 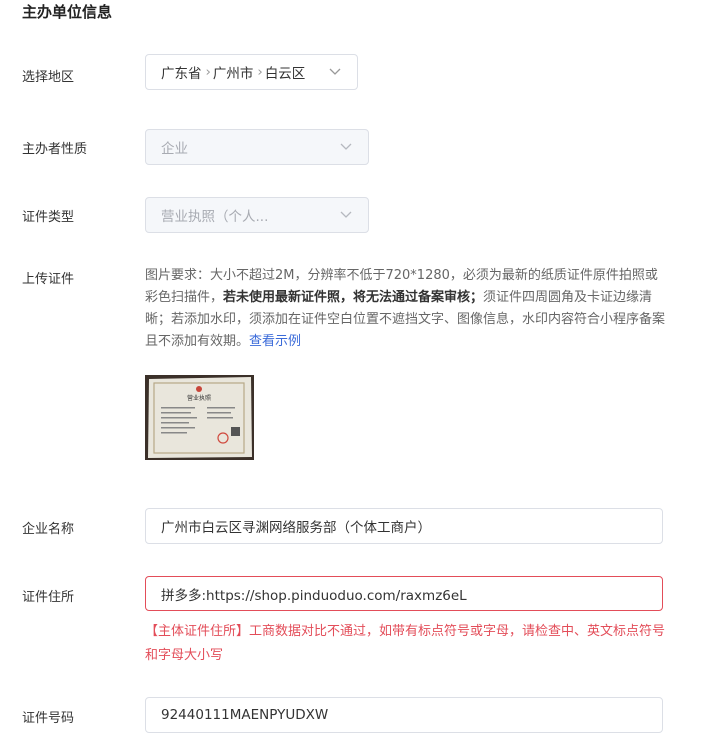 What do you see at coordinates (48, 529) in the screenshot?
I see `company-name-label: 企业名称` at bounding box center [48, 529].